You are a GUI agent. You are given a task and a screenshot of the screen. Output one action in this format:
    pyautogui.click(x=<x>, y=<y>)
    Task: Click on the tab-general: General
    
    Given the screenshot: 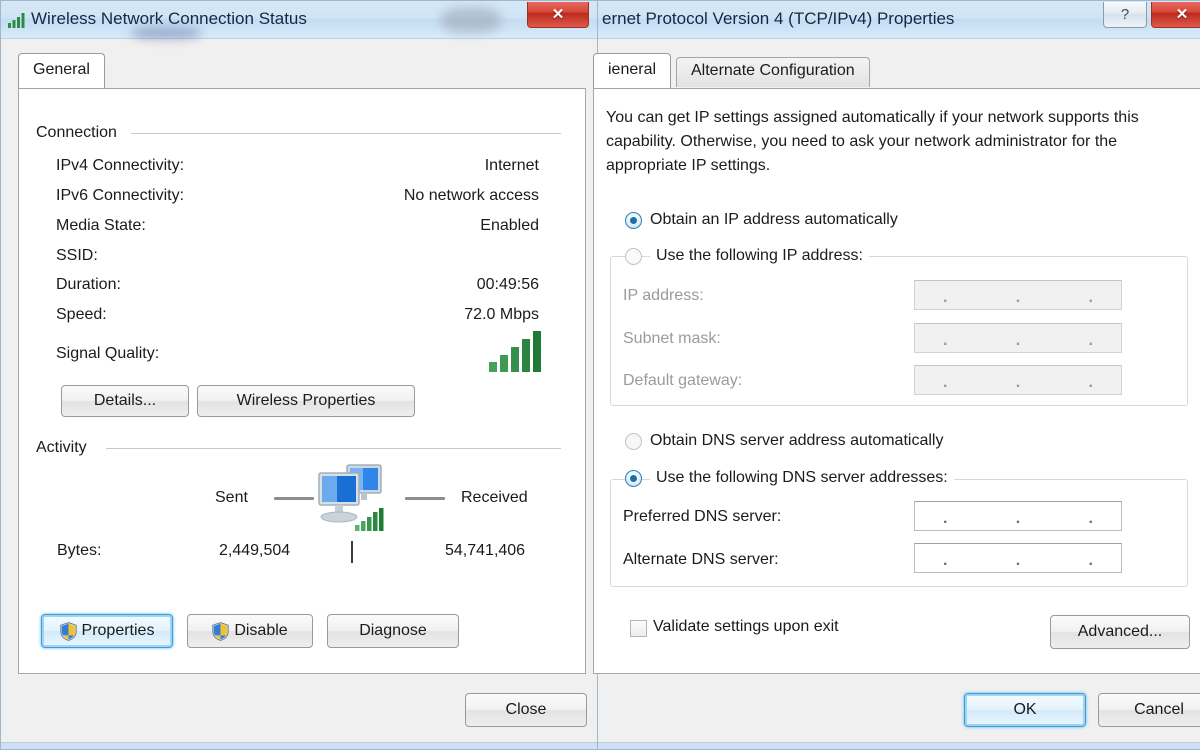 What is the action you would take?
    pyautogui.click(x=61, y=70)
    